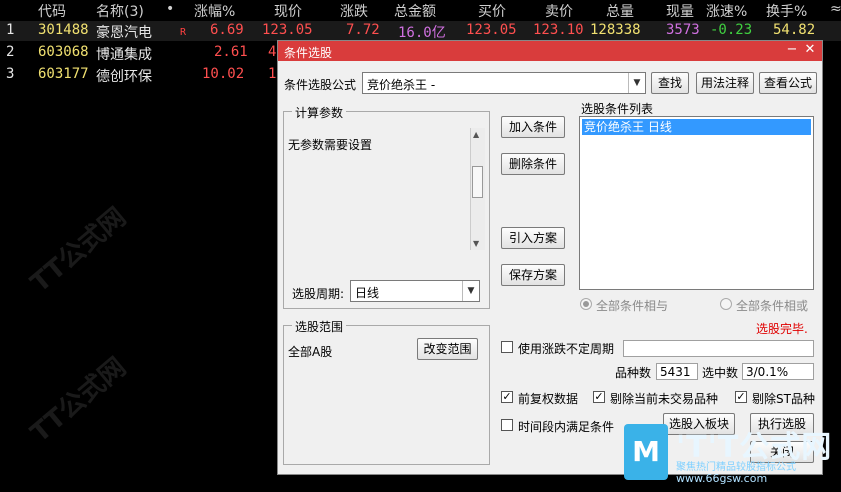 The width and height of the screenshot is (841, 492). Describe the element at coordinates (548, 399) in the screenshot. I see `forward-adjust-label: 前复权数据` at that location.